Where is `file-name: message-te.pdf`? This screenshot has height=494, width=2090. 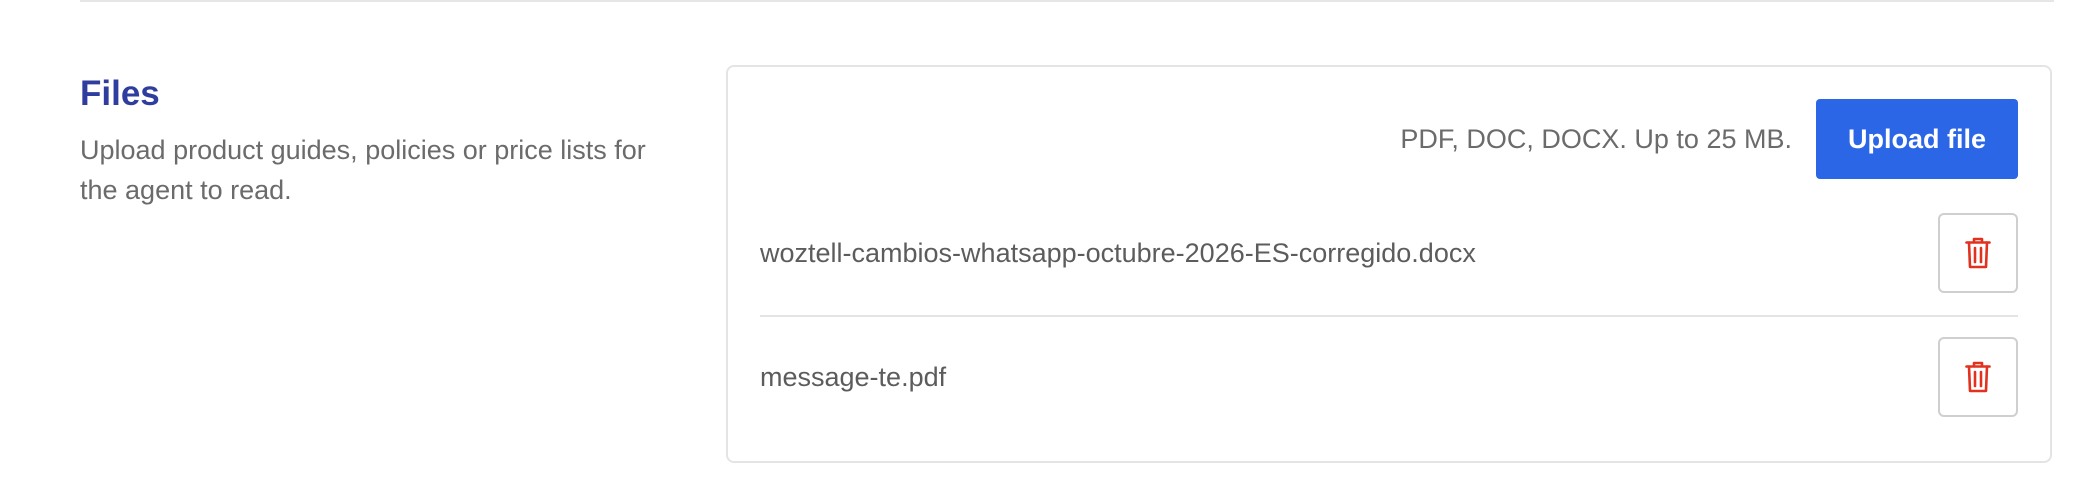
file-name: message-te.pdf is located at coordinates (853, 376).